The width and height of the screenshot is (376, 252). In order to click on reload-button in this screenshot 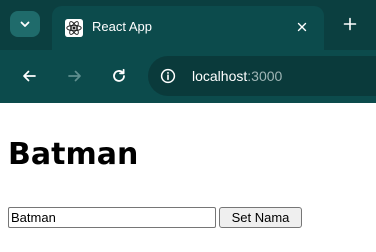, I will do `click(119, 76)`.